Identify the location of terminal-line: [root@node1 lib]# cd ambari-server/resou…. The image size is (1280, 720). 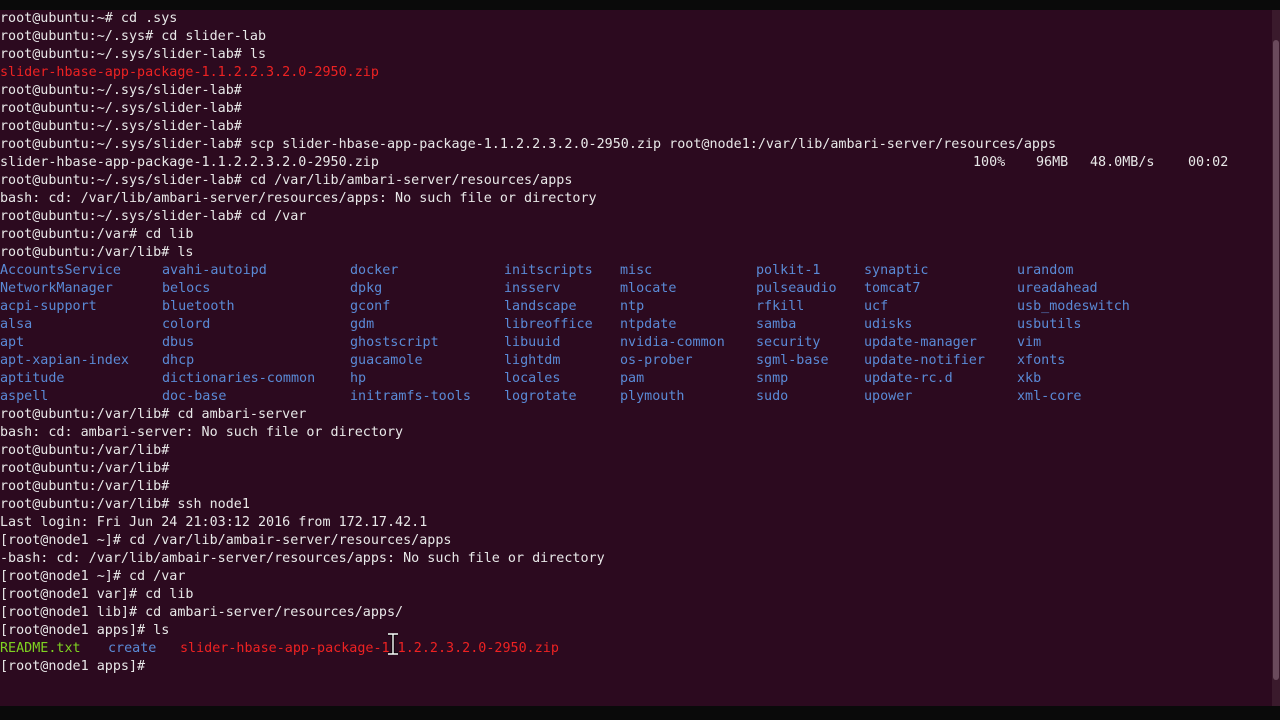
(202, 612).